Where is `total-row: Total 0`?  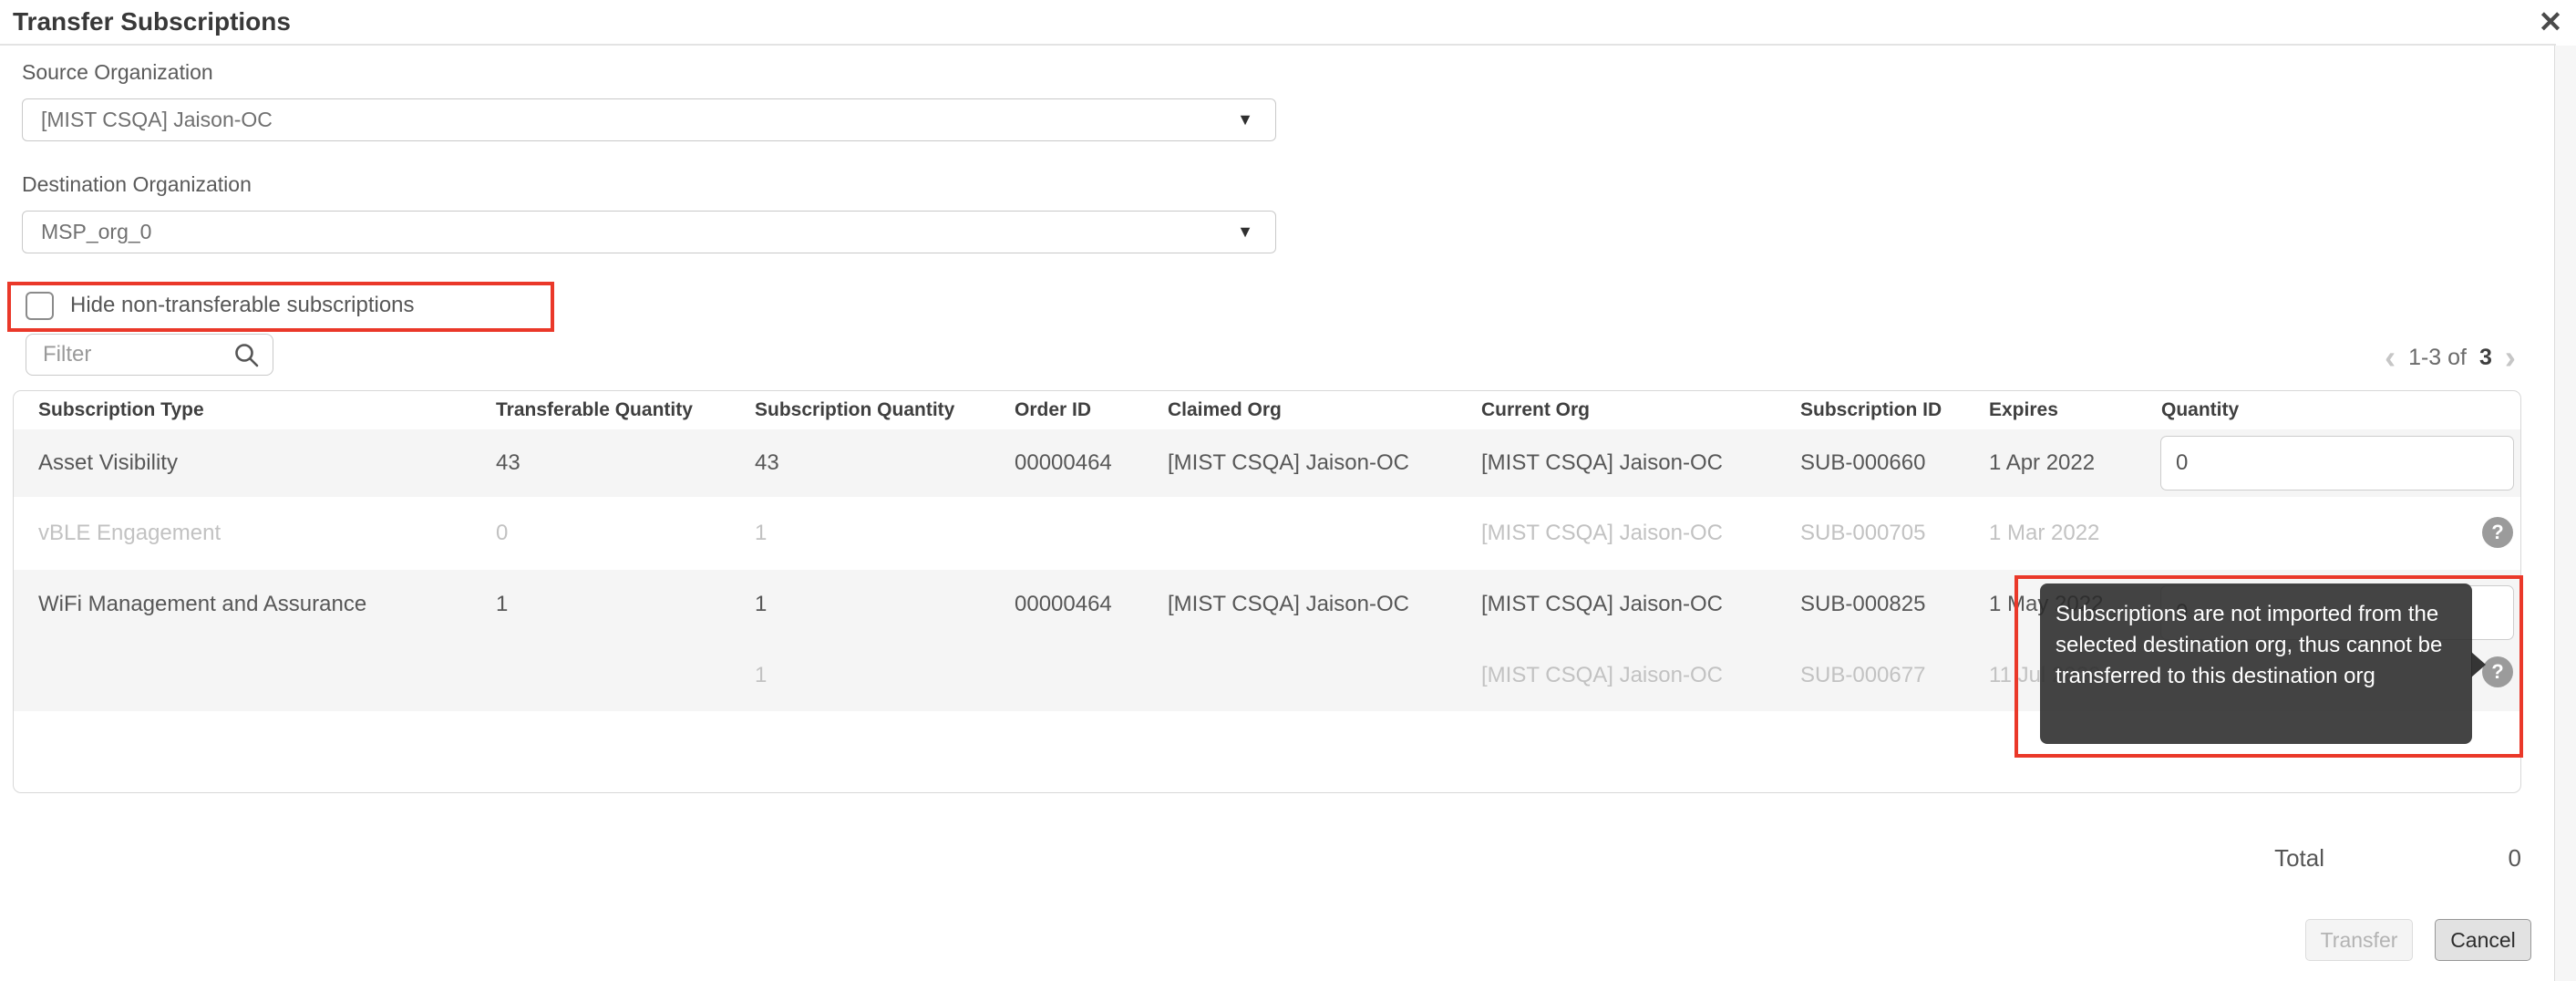 total-row: Total 0 is located at coordinates (2336, 861).